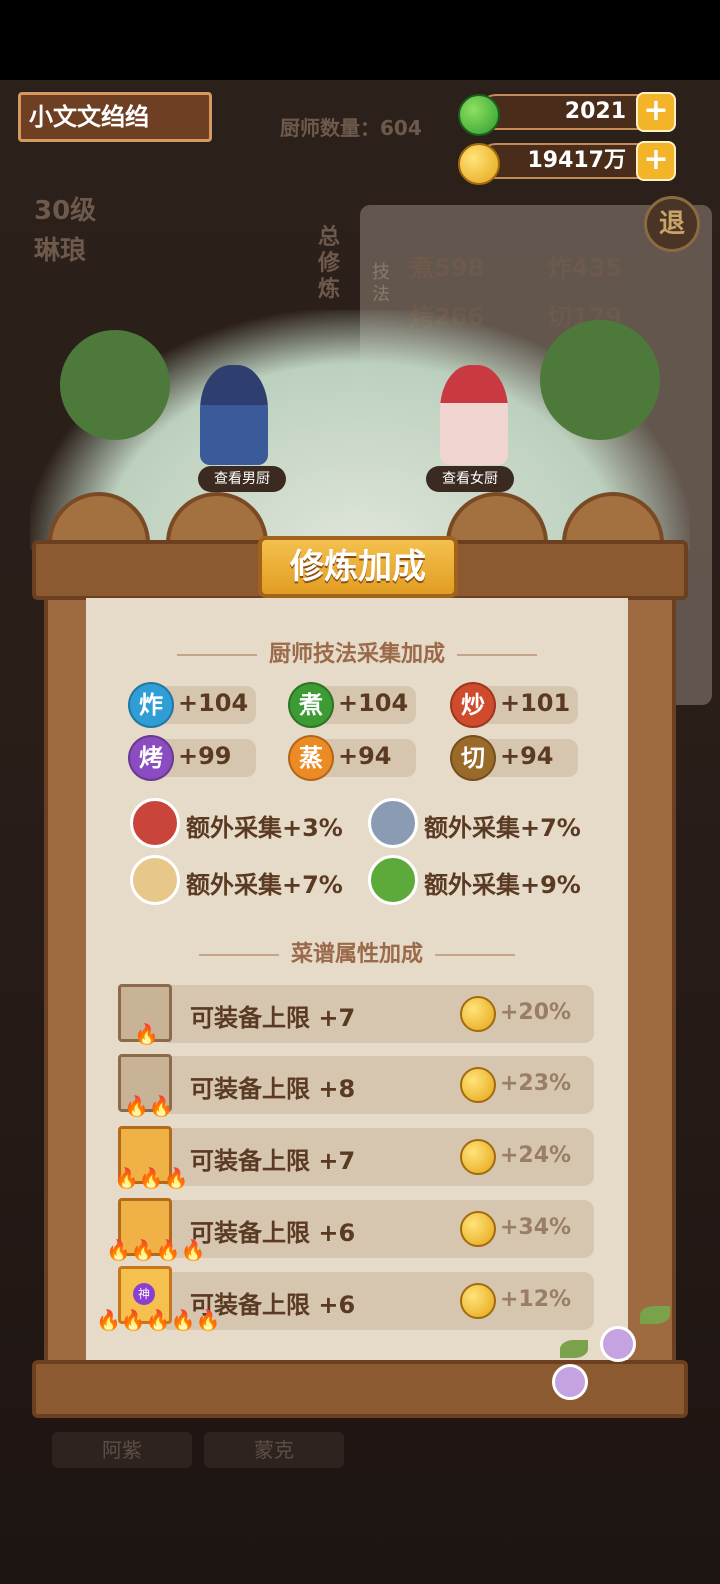  Describe the element at coordinates (377, 1085) in the screenshot. I see `recipe-row: 可装备上限 +8 +23%` at that location.